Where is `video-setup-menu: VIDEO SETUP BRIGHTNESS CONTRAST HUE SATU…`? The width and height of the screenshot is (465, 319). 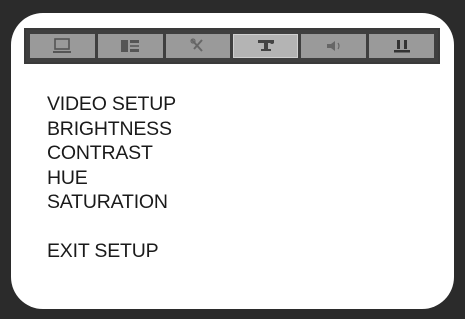 video-setup-menu: VIDEO SETUP BRIGHTNESS CONTRAST HUE SATU… is located at coordinates (111, 178).